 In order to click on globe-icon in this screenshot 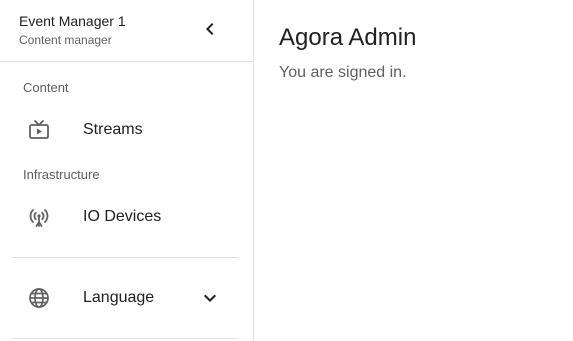, I will do `click(39, 298)`.